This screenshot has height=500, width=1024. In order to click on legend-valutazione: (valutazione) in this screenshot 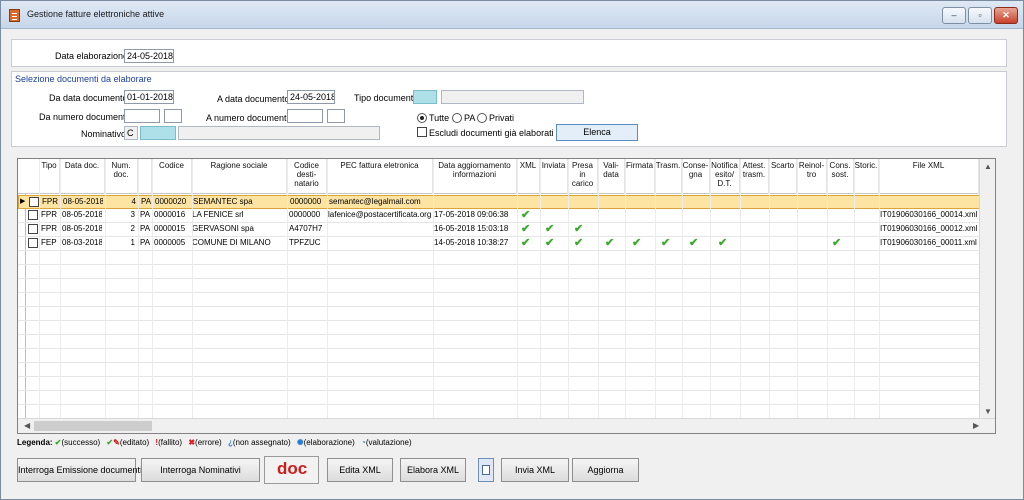, I will do `click(388, 442)`.